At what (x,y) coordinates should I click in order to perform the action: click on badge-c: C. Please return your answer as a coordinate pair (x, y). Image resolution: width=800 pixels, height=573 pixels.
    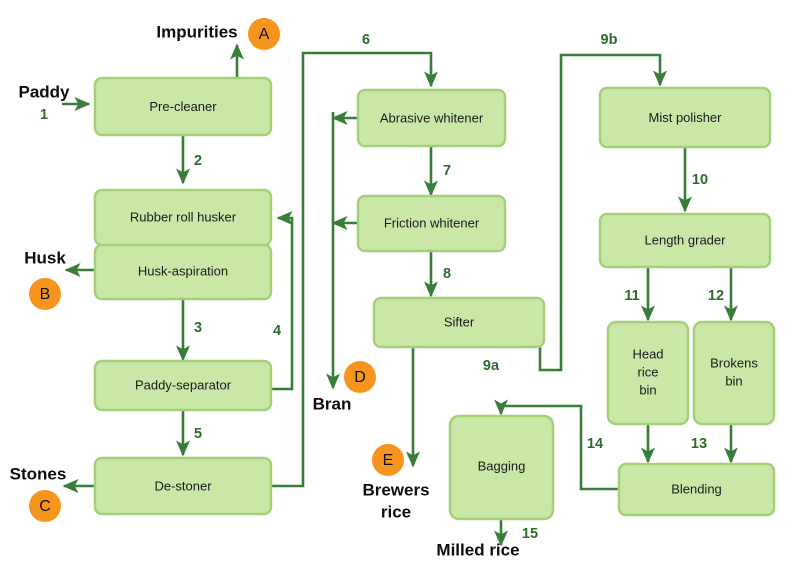
    Looking at the image, I should click on (45, 506).